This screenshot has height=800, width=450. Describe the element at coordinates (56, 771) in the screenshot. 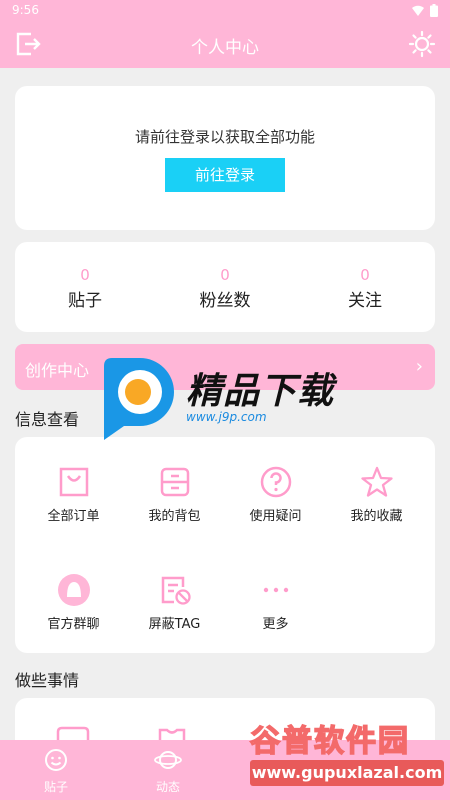

I see `nav-posts: 贴子` at that location.